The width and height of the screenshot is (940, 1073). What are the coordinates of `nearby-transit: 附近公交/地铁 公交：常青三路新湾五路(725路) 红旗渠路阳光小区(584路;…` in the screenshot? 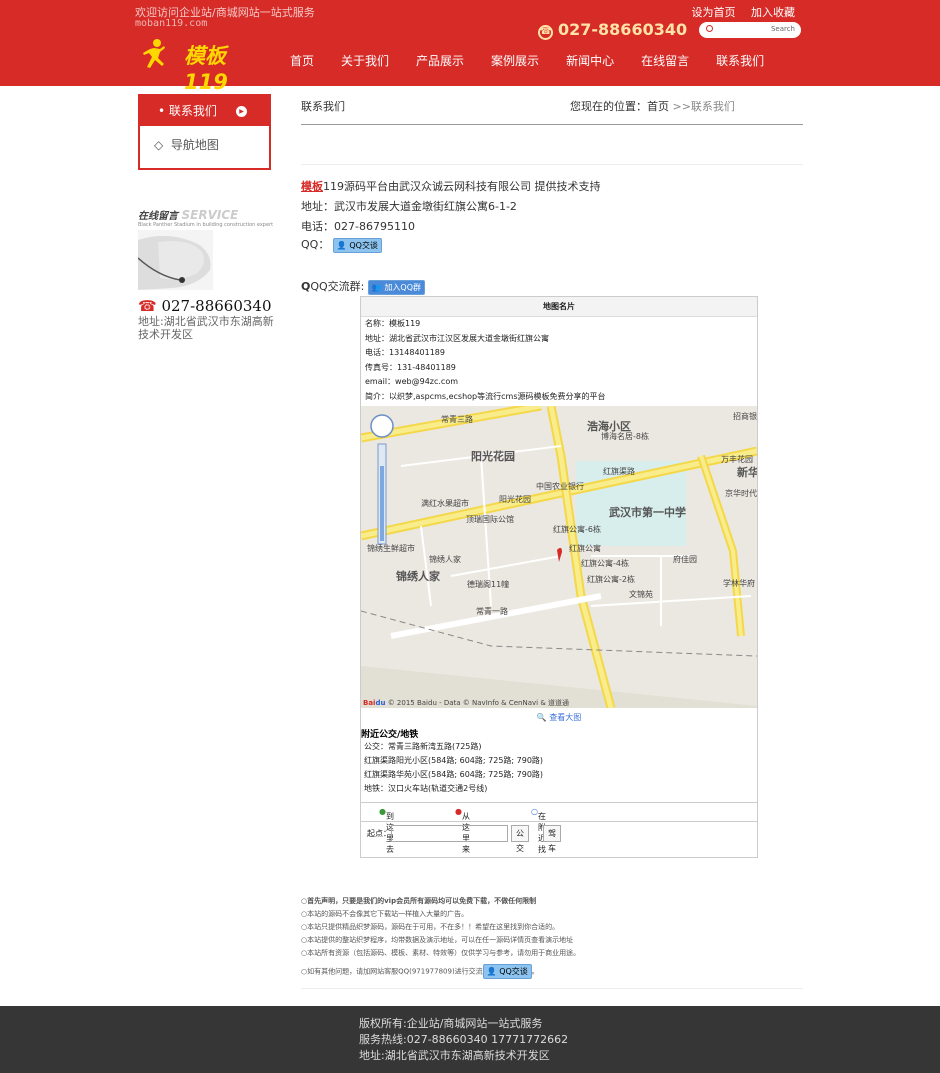 It's located at (559, 761).